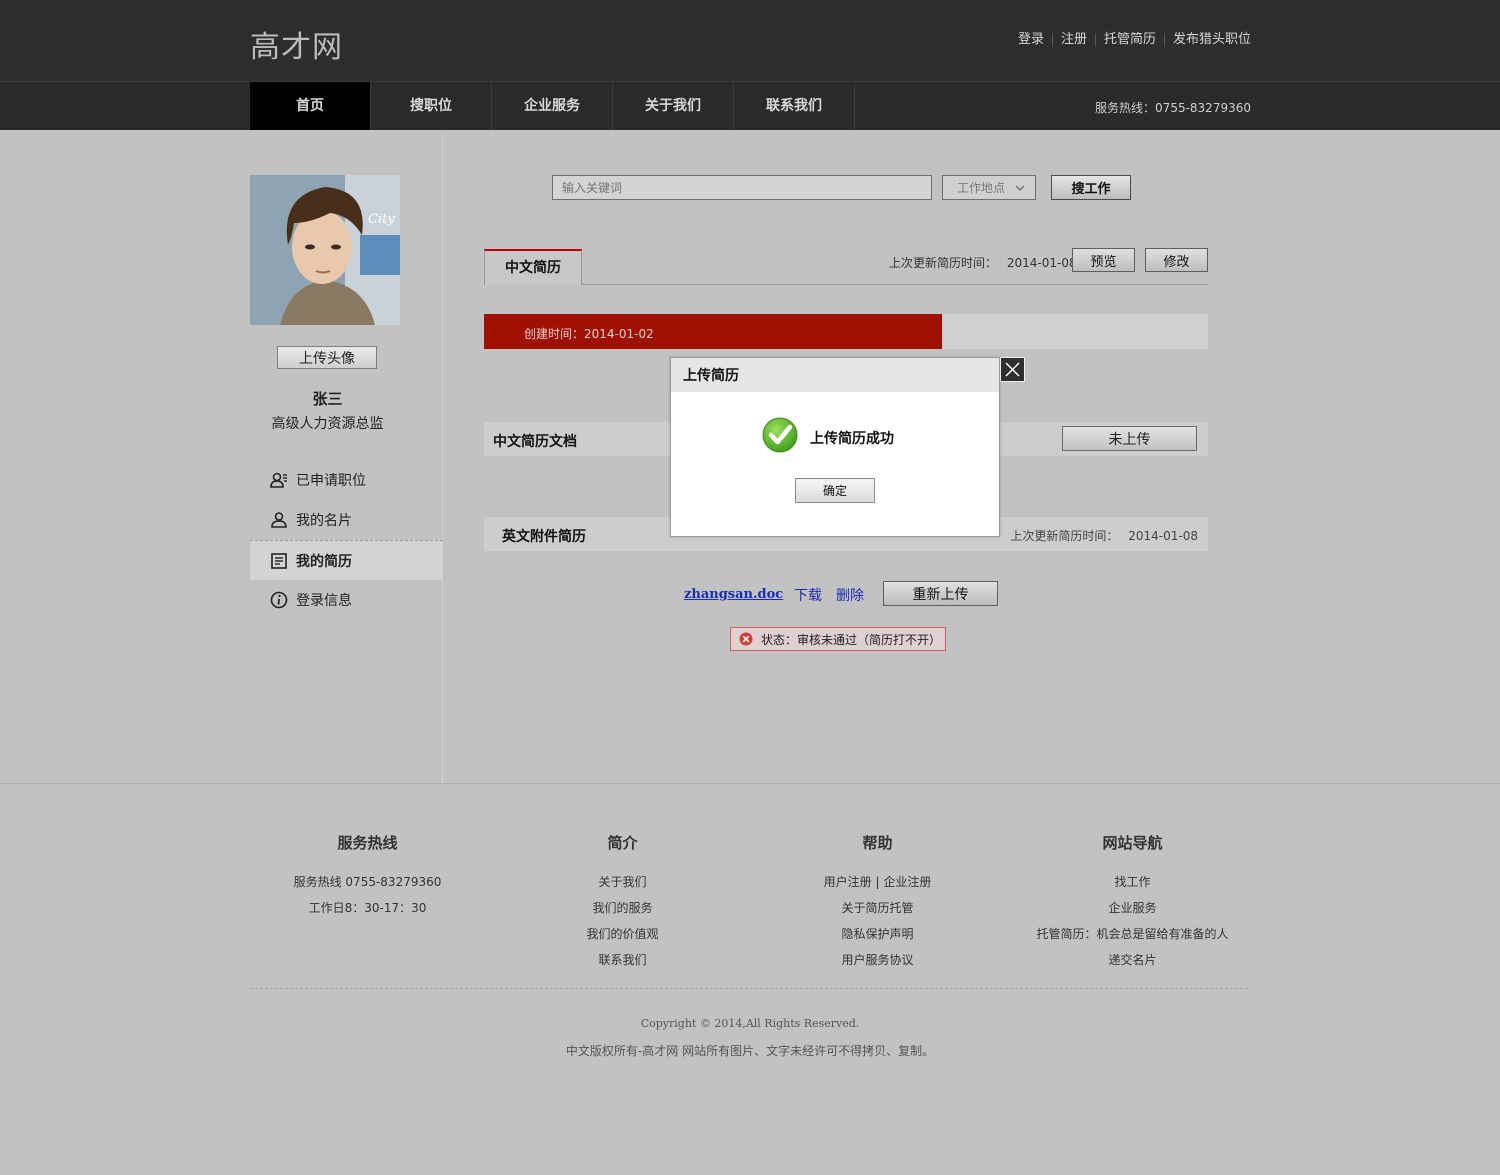 The image size is (1500, 1175). Describe the element at coordinates (367, 843) in the screenshot. I see `footer-col-title: 服务热线` at that location.